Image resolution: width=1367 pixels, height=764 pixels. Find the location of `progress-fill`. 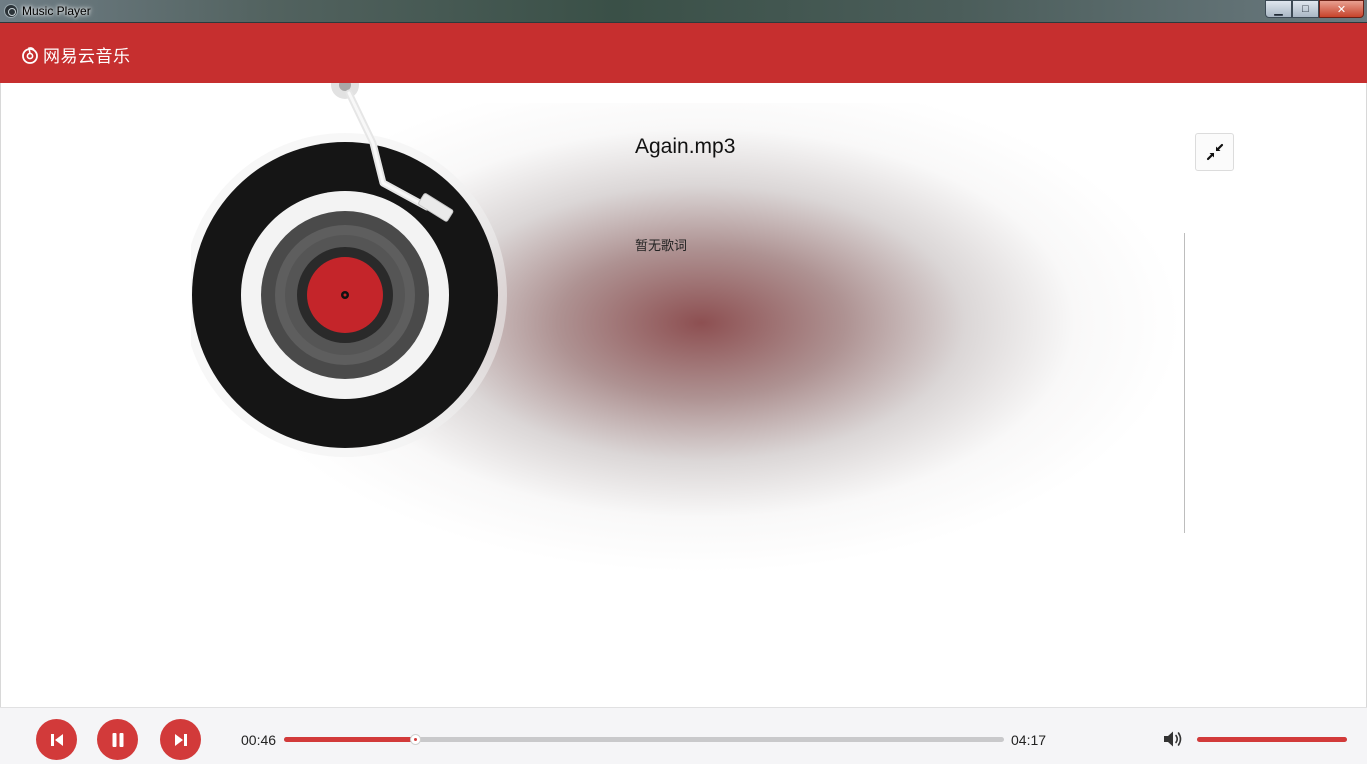

progress-fill is located at coordinates (350, 739).